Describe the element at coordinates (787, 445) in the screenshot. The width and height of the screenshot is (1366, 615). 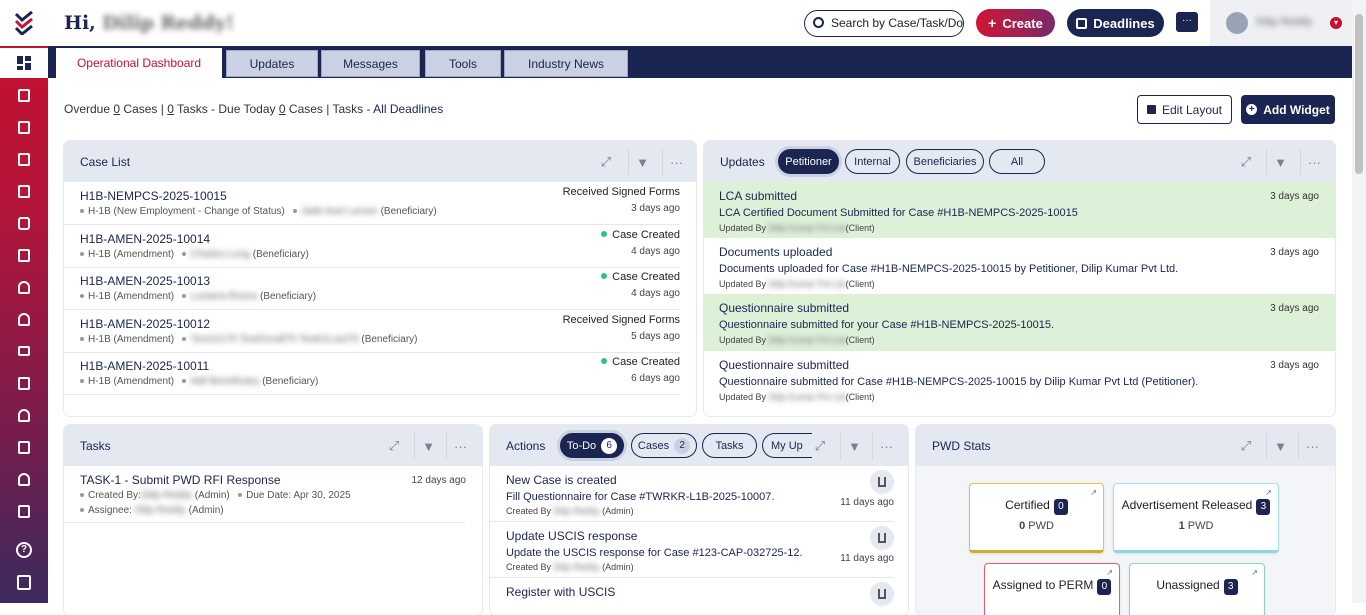
I see `filter-my-updates: My Up` at that location.